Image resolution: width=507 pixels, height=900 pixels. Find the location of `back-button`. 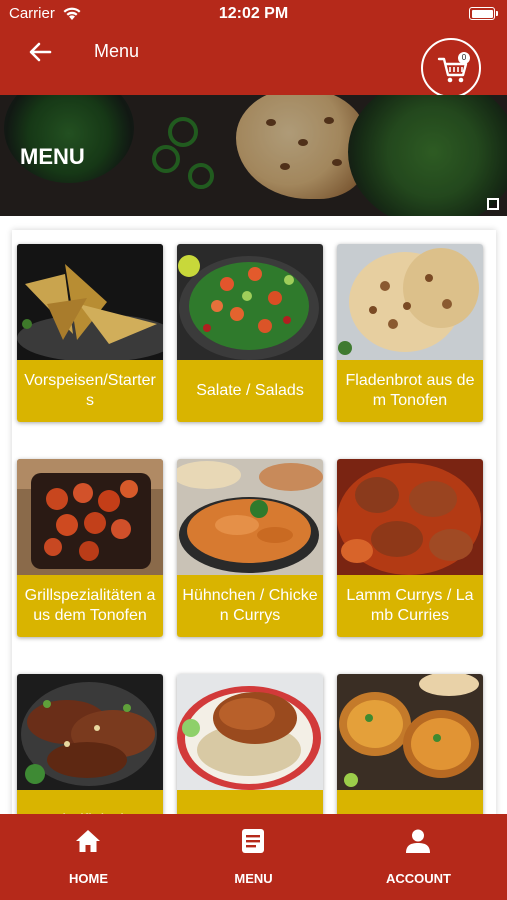

back-button is located at coordinates (40, 52).